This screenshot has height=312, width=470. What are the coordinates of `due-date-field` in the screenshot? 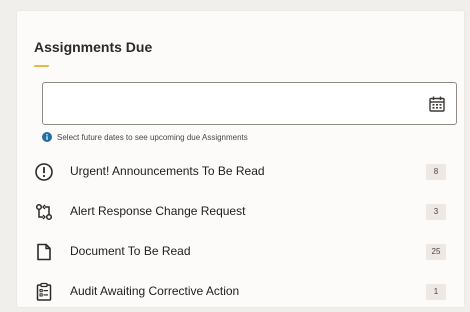 It's located at (249, 103).